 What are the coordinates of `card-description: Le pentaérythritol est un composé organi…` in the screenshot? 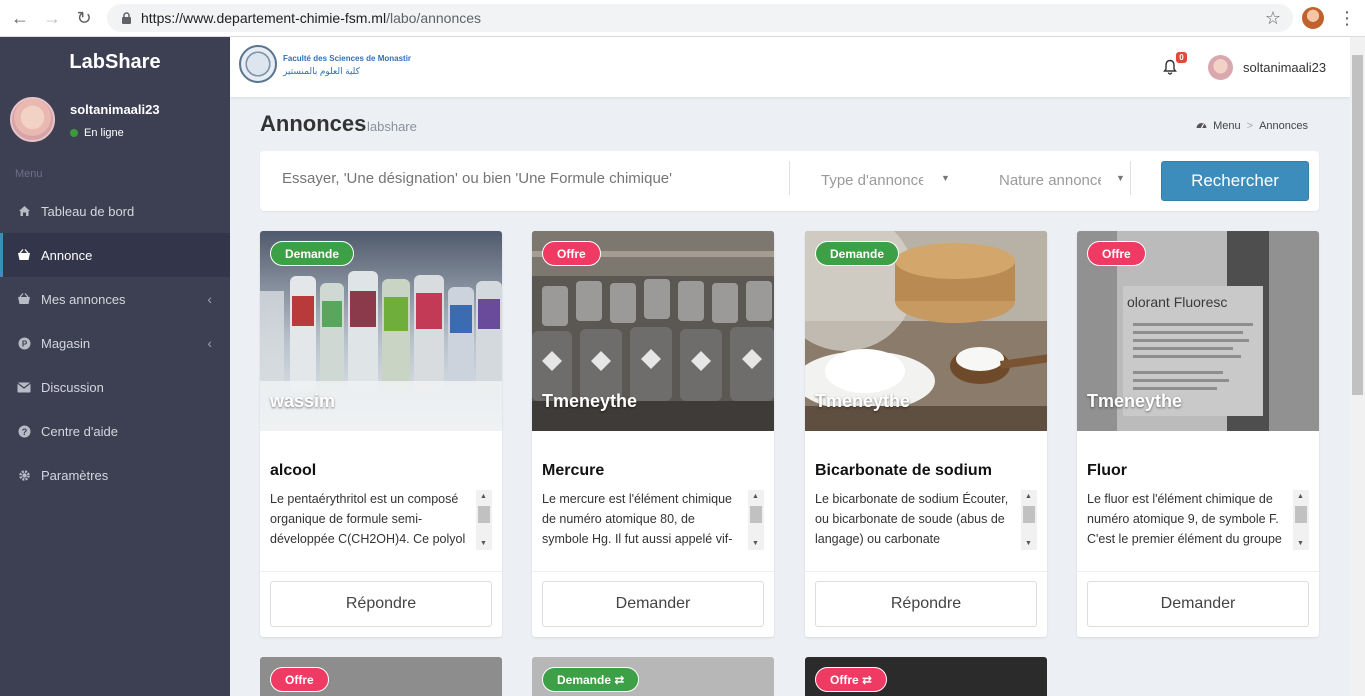 It's located at (368, 519).